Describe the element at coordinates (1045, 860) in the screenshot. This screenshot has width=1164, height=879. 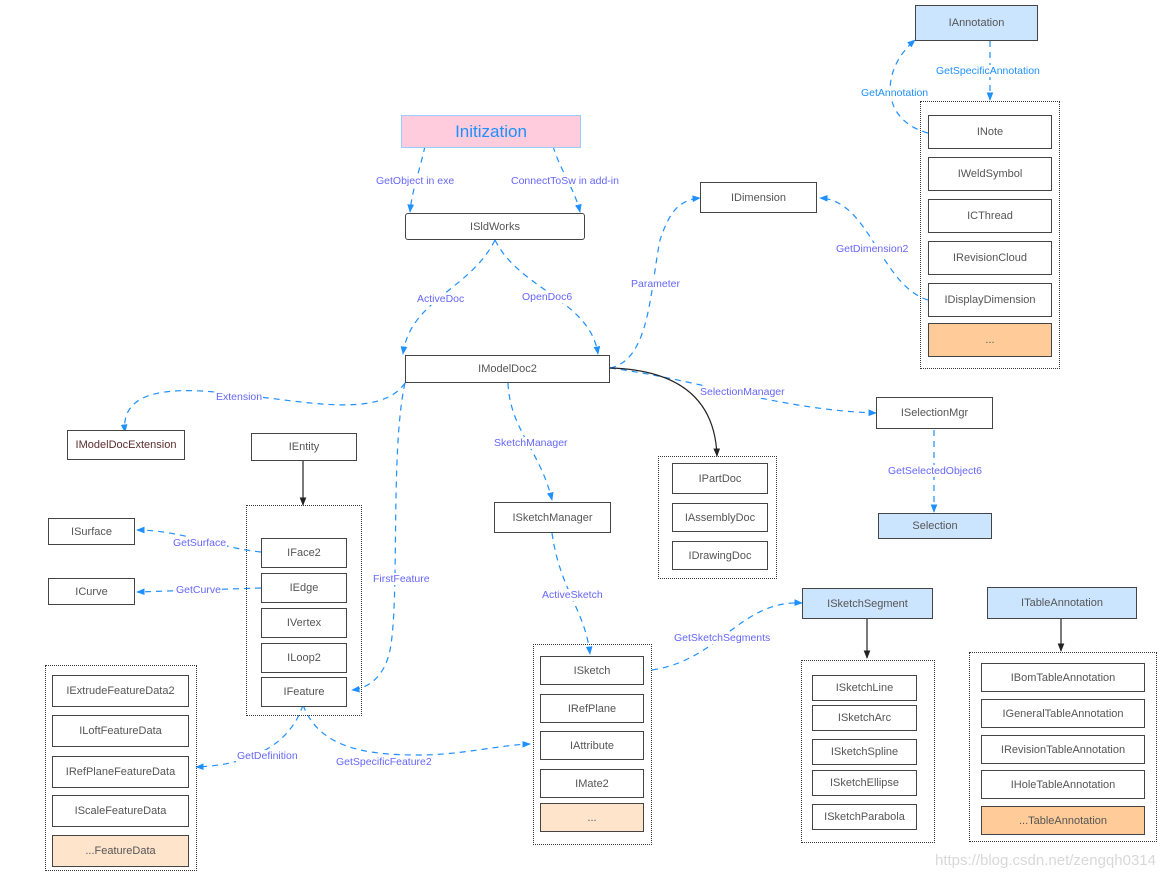
I see `watermark: https://blog.csdn.net/zengqh0314` at that location.